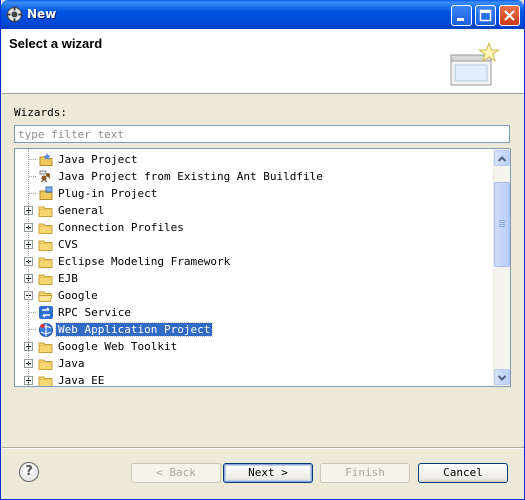 The image size is (525, 500). Describe the element at coordinates (45, 296) in the screenshot. I see `folder-open-icon` at that location.